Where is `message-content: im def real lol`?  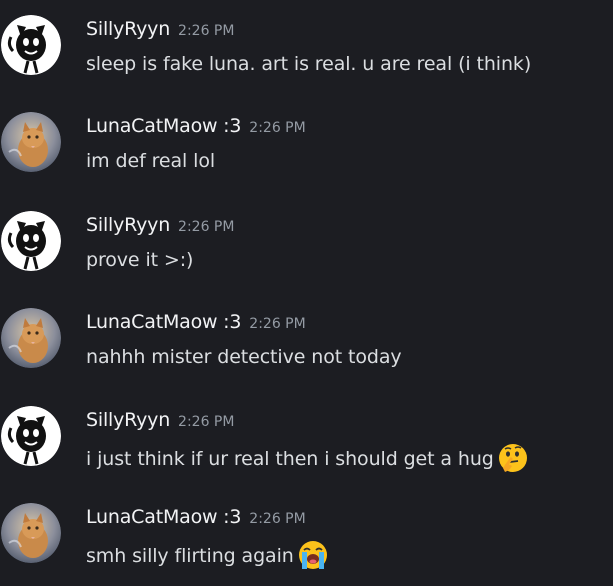
message-content: im def real lol is located at coordinates (151, 161).